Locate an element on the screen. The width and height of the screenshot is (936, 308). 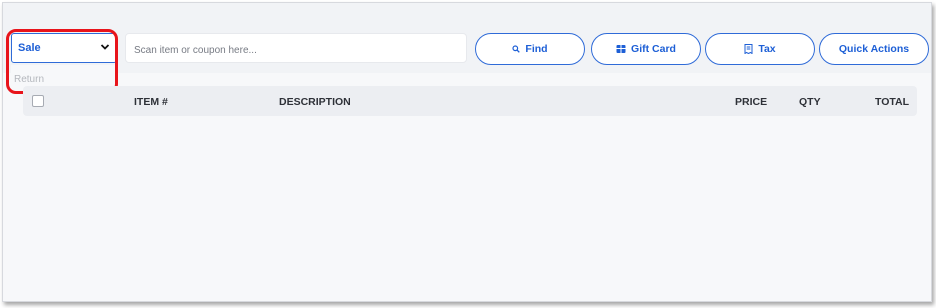
column-header-qty: QTY is located at coordinates (810, 102).